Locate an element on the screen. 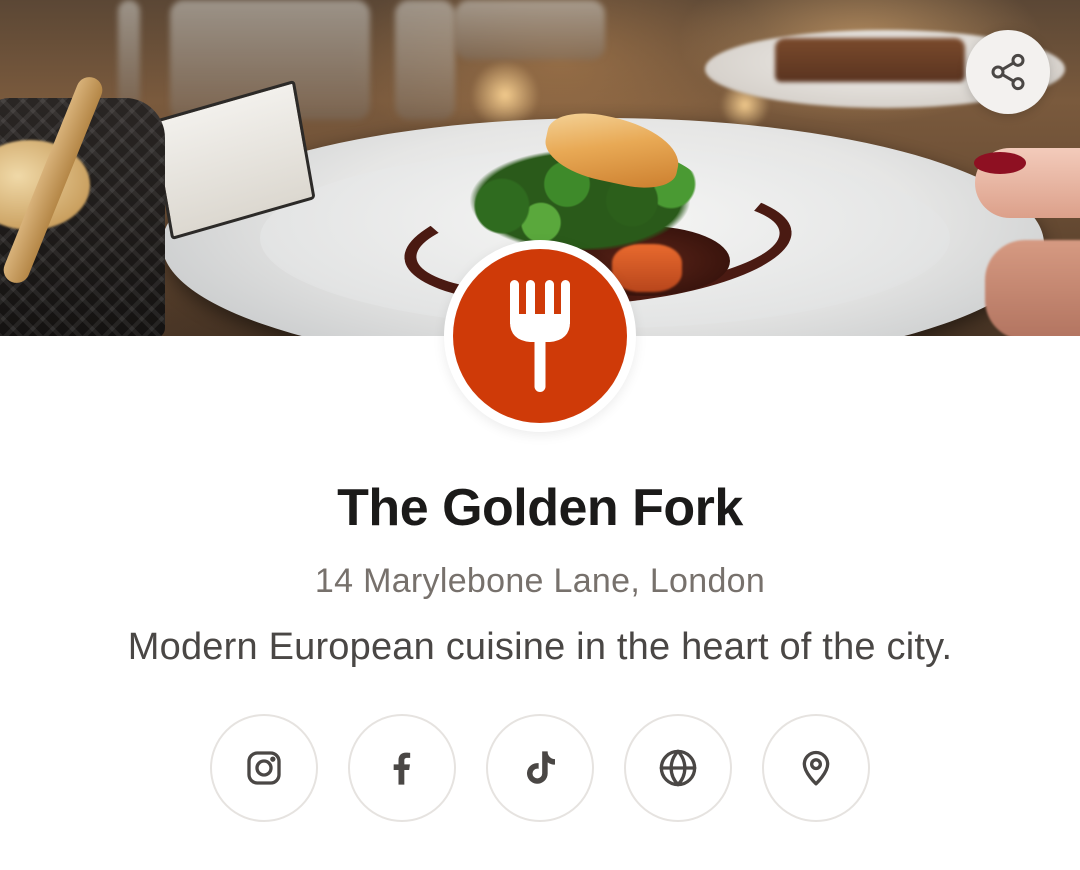 This screenshot has width=1080, height=870. instagram-button is located at coordinates (264, 768).